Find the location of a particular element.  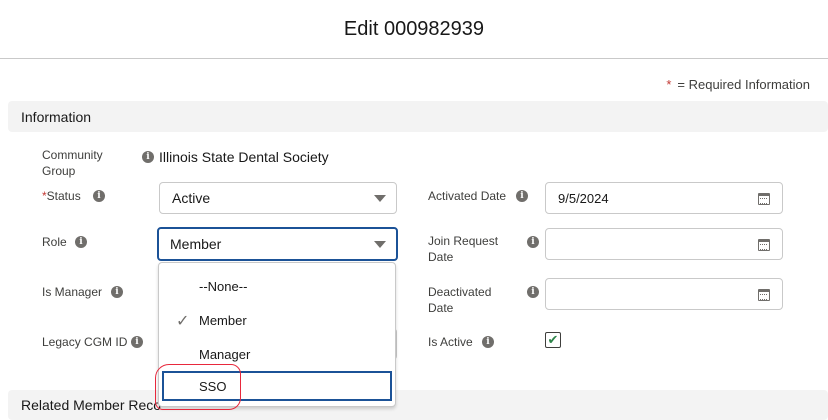

activated-date-value: 9/5/2024 is located at coordinates (583, 198).